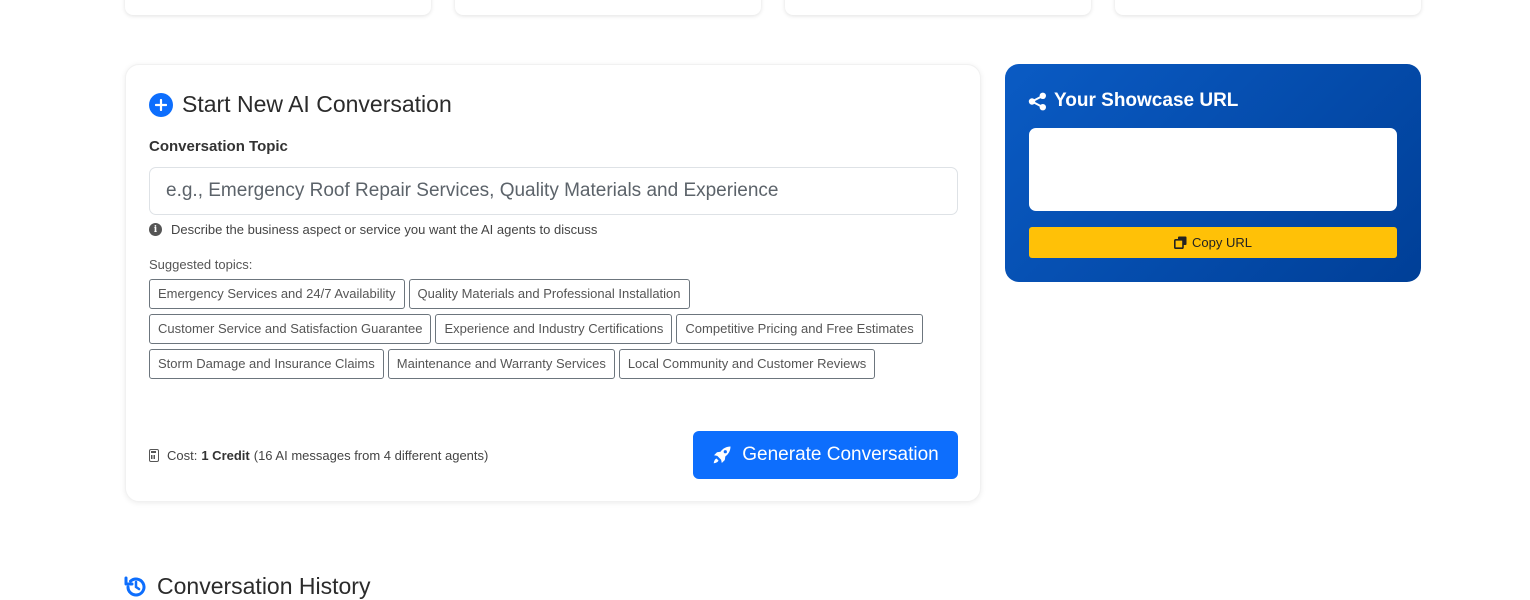  I want to click on suggested-topic-button: Local Community and Customer Reviews, so click(747, 364).